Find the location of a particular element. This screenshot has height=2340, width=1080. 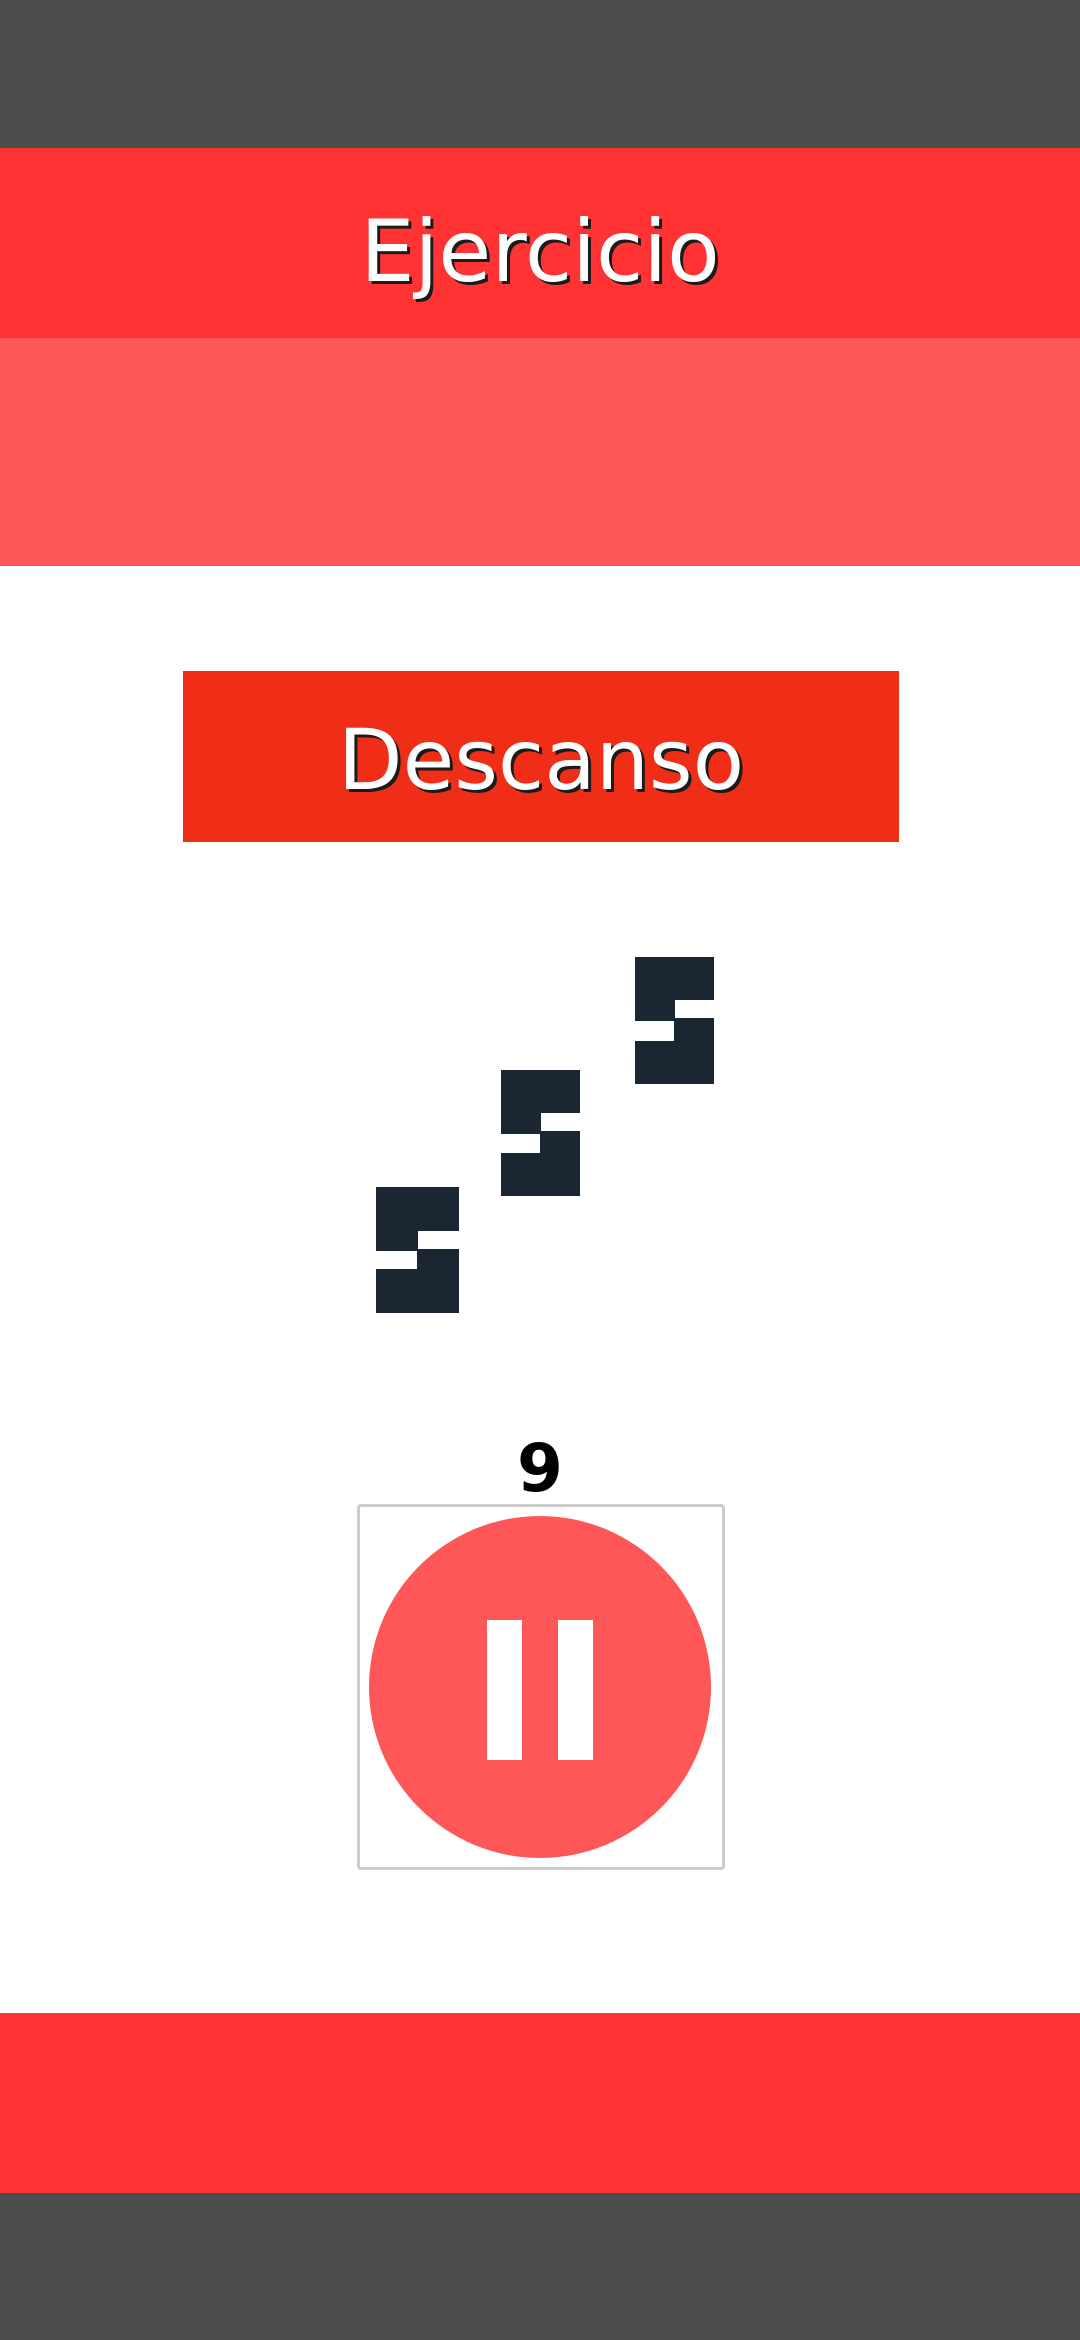

pause-button is located at coordinates (541, 1687).